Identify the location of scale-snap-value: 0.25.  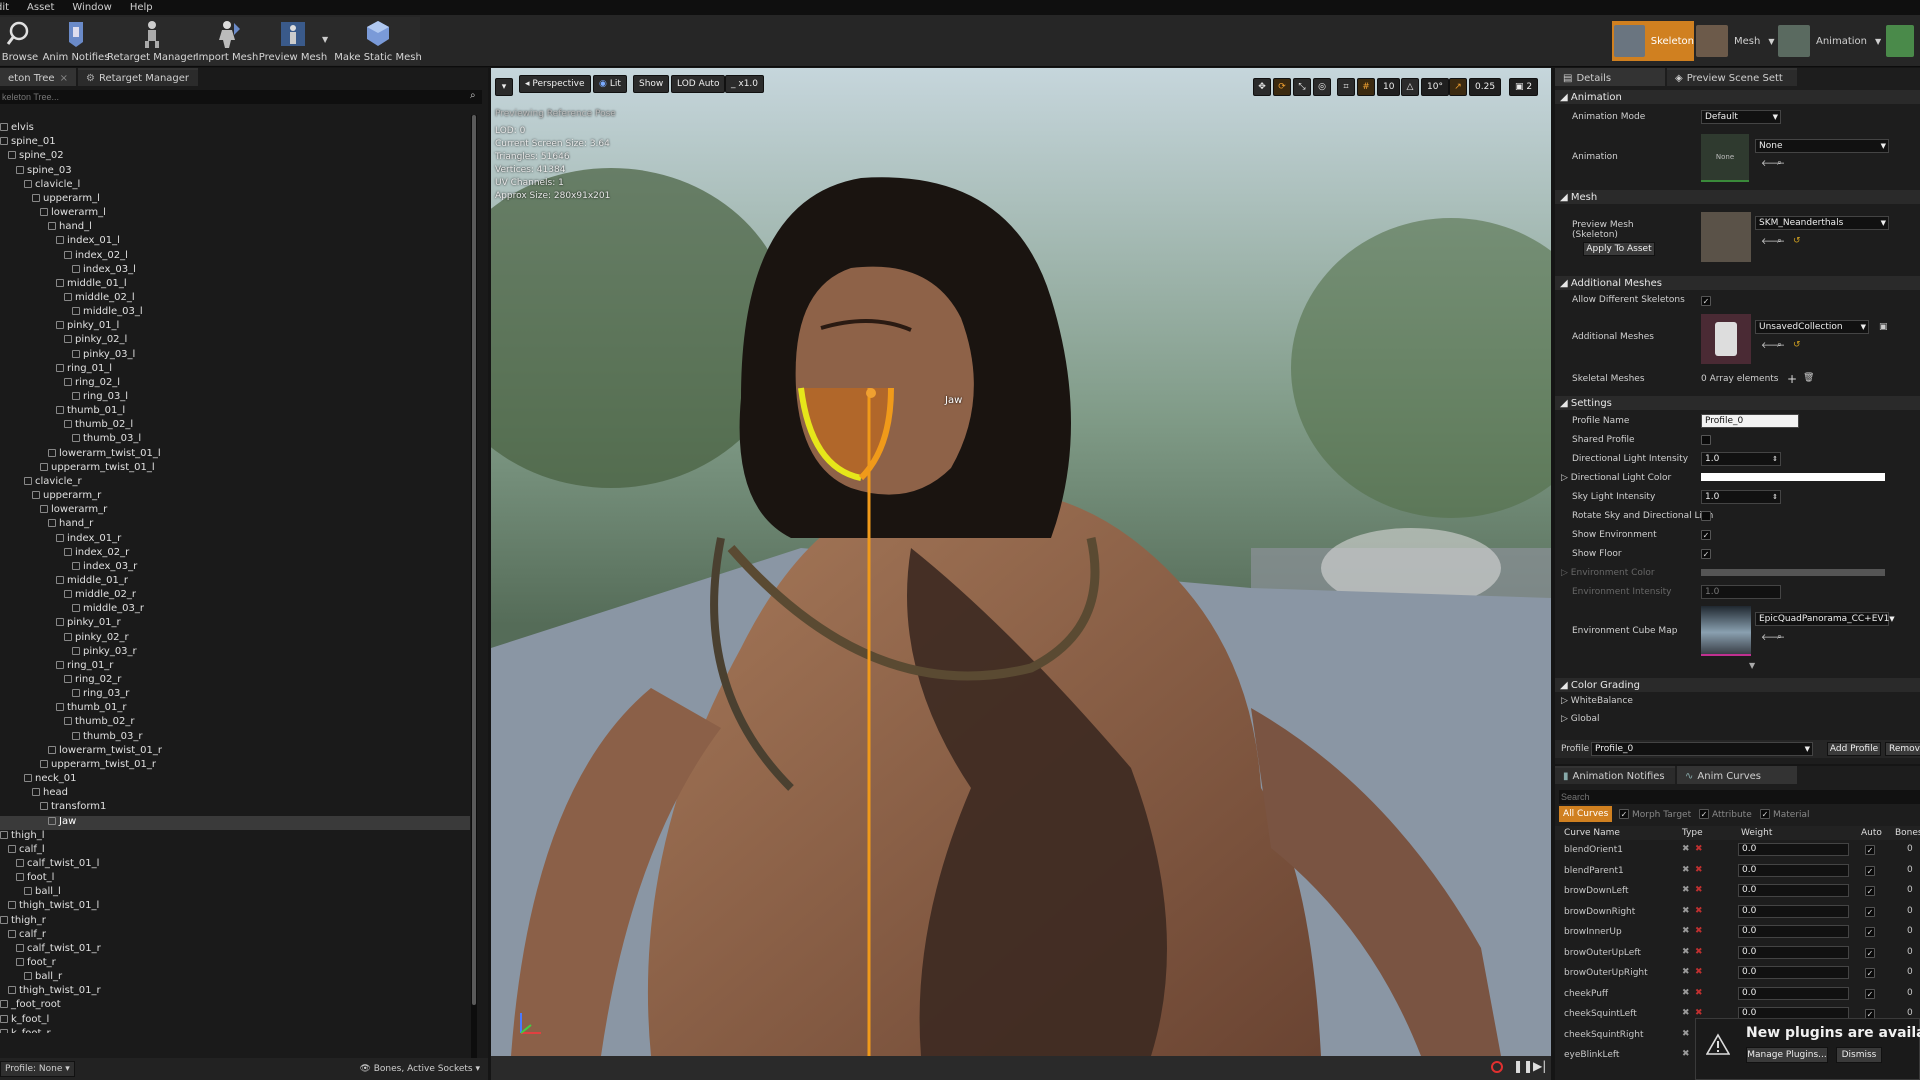
(1485, 87).